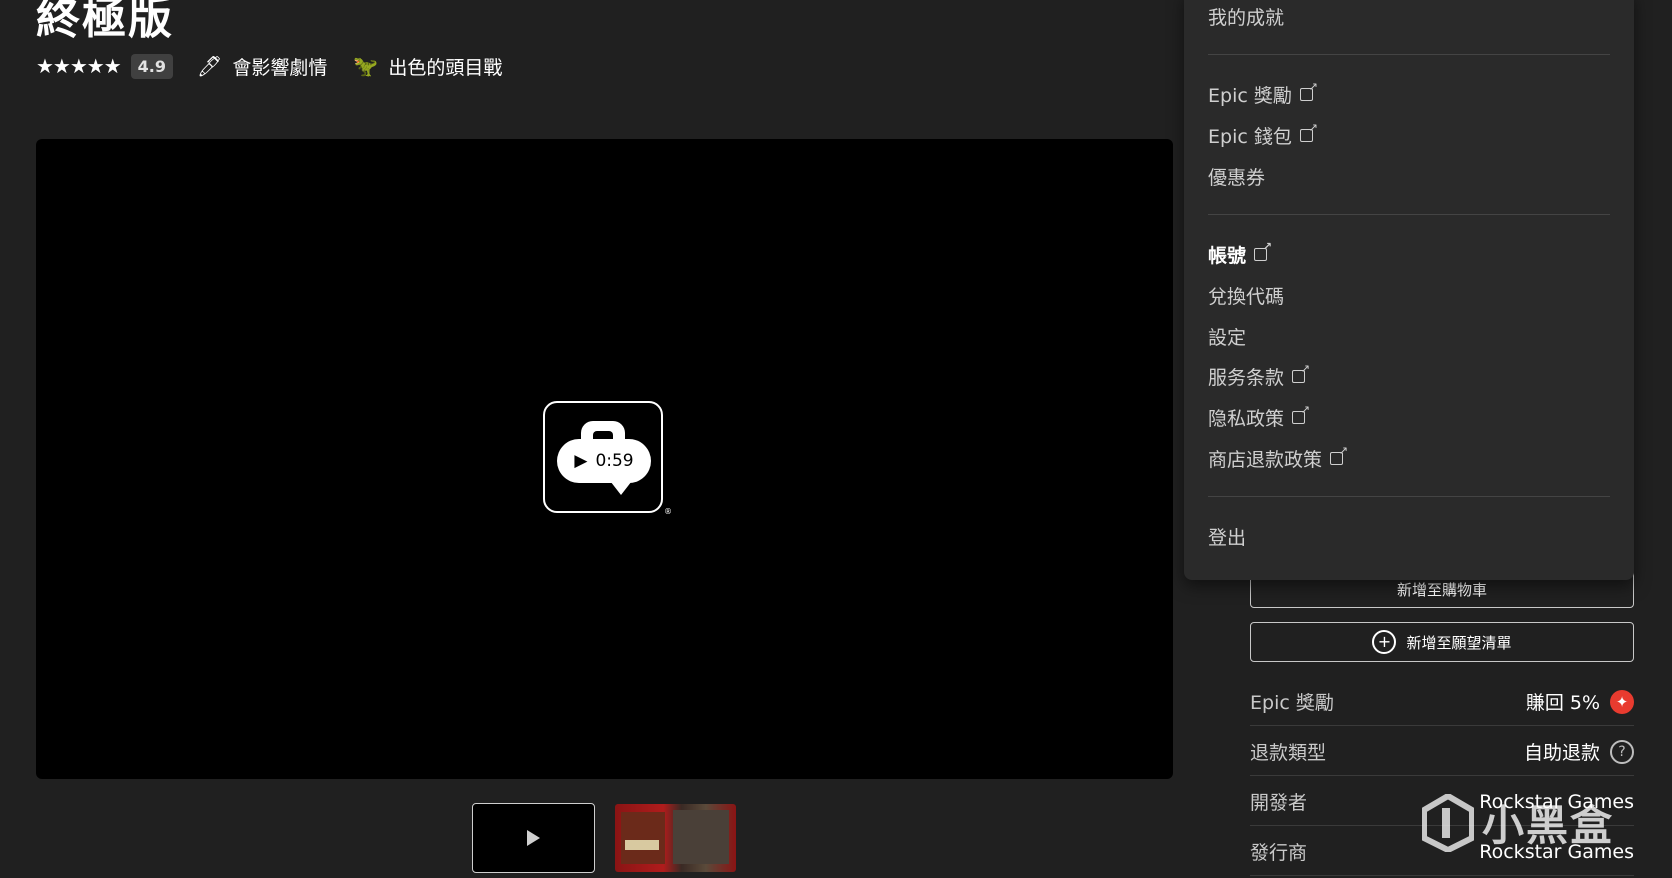  What do you see at coordinates (366, 66) in the screenshot?
I see `dinosaur-icon: 🦖` at bounding box center [366, 66].